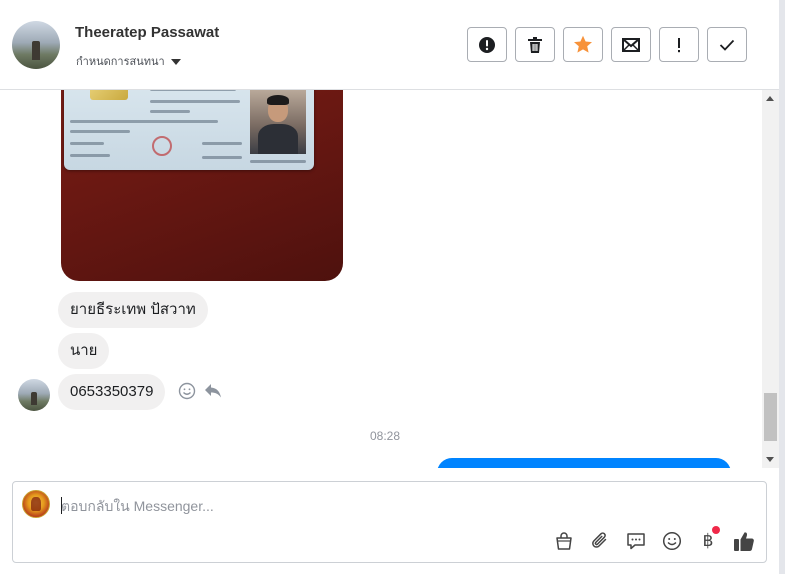  I want to click on reply-composer: ฿, so click(389, 522).